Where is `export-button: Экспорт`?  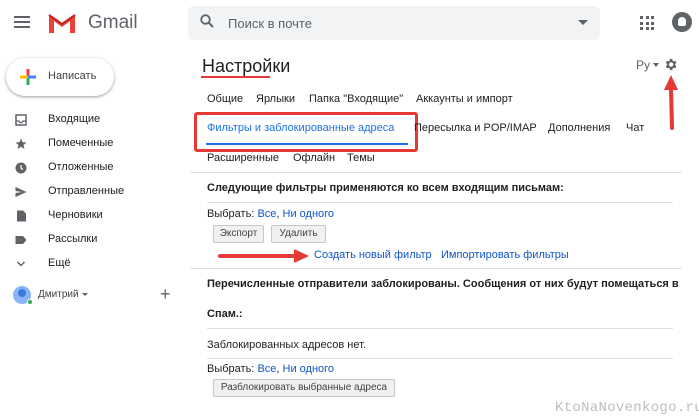 export-button: Экспорт is located at coordinates (238, 234).